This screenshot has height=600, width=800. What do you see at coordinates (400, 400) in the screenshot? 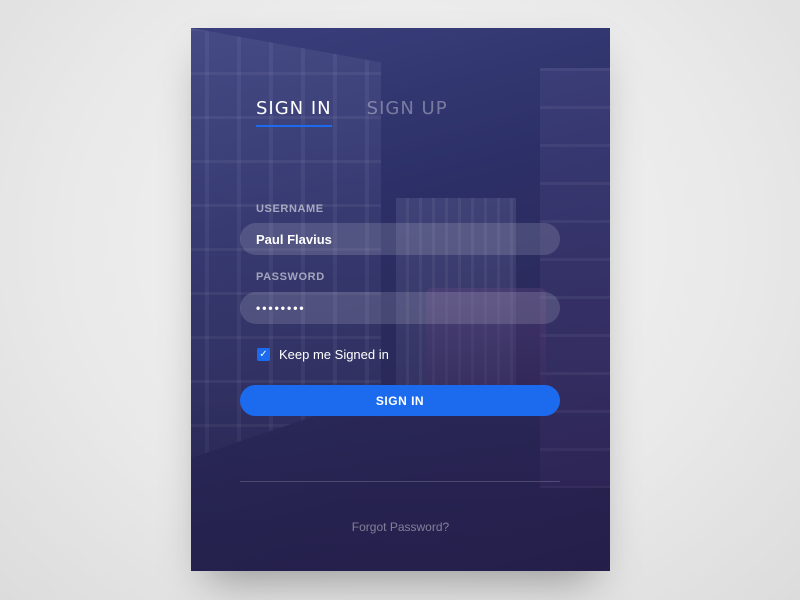
I see `sign-in-button: SIGN IN` at bounding box center [400, 400].